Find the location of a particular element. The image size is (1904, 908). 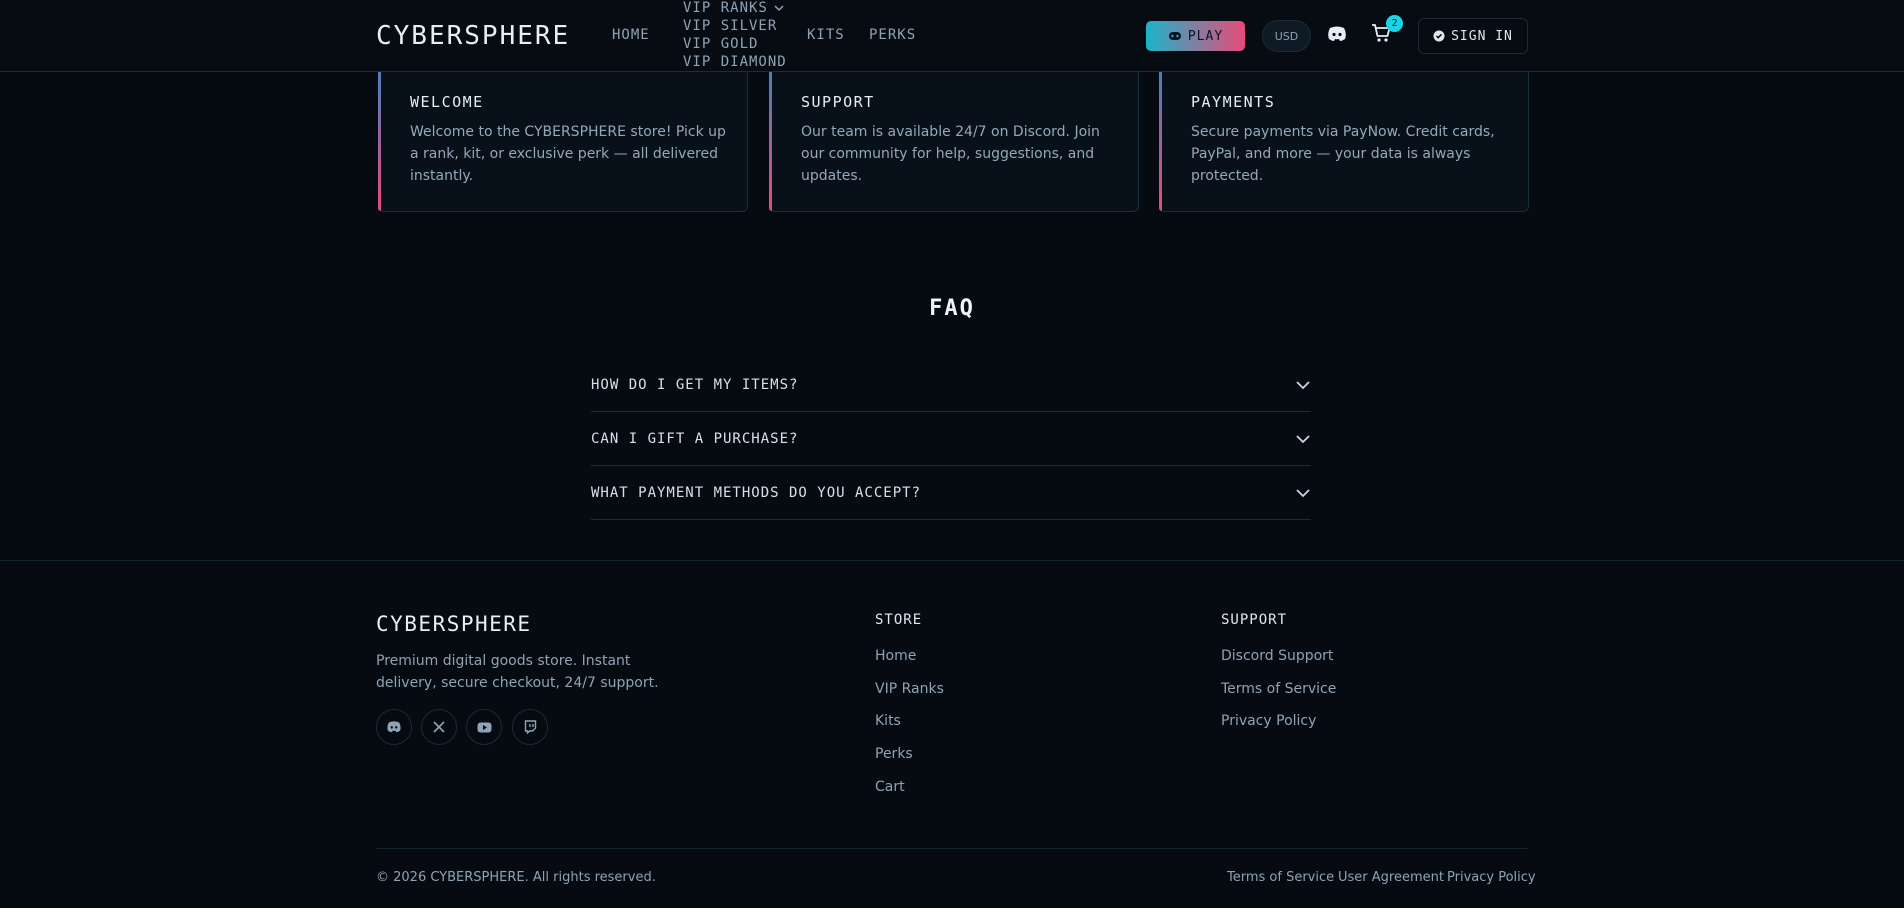

nav-vip-gold: VIP GOLD is located at coordinates (735, 44).